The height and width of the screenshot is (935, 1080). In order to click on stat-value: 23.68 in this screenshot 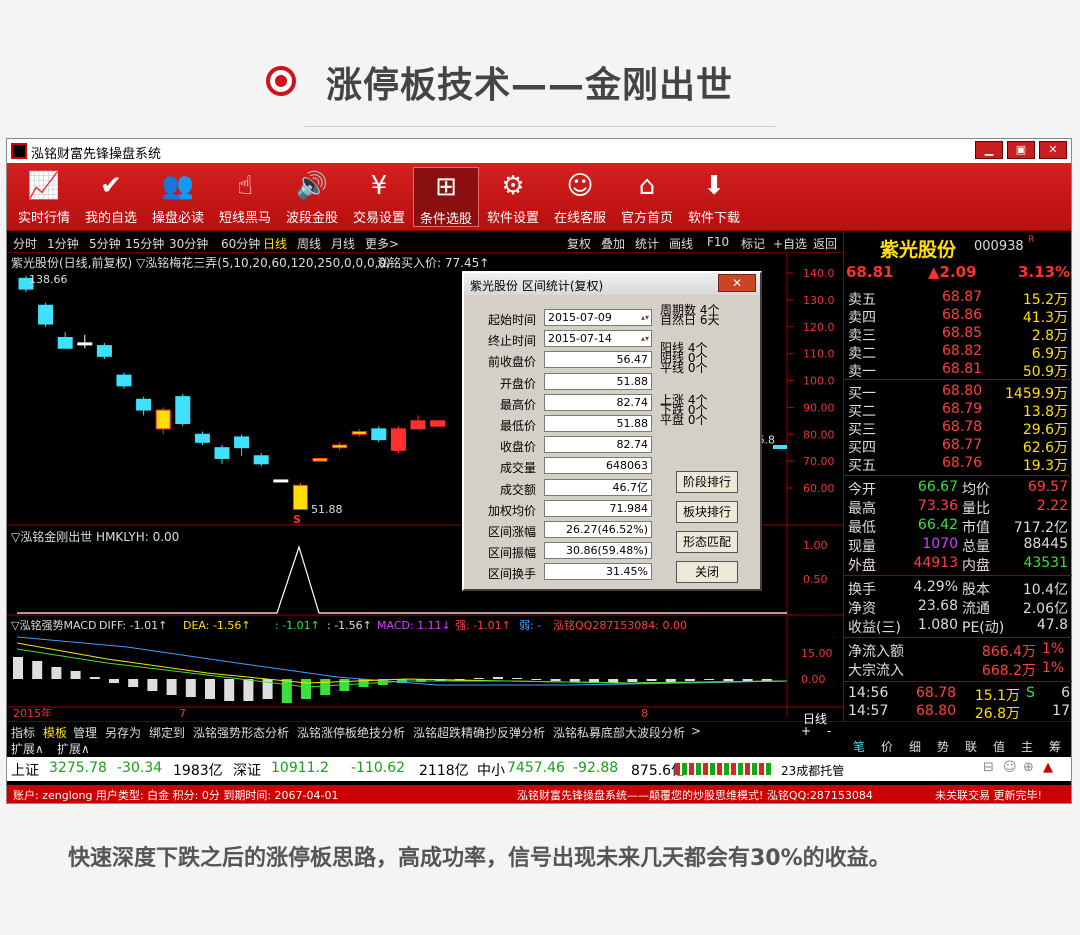, I will do `click(937, 606)`.